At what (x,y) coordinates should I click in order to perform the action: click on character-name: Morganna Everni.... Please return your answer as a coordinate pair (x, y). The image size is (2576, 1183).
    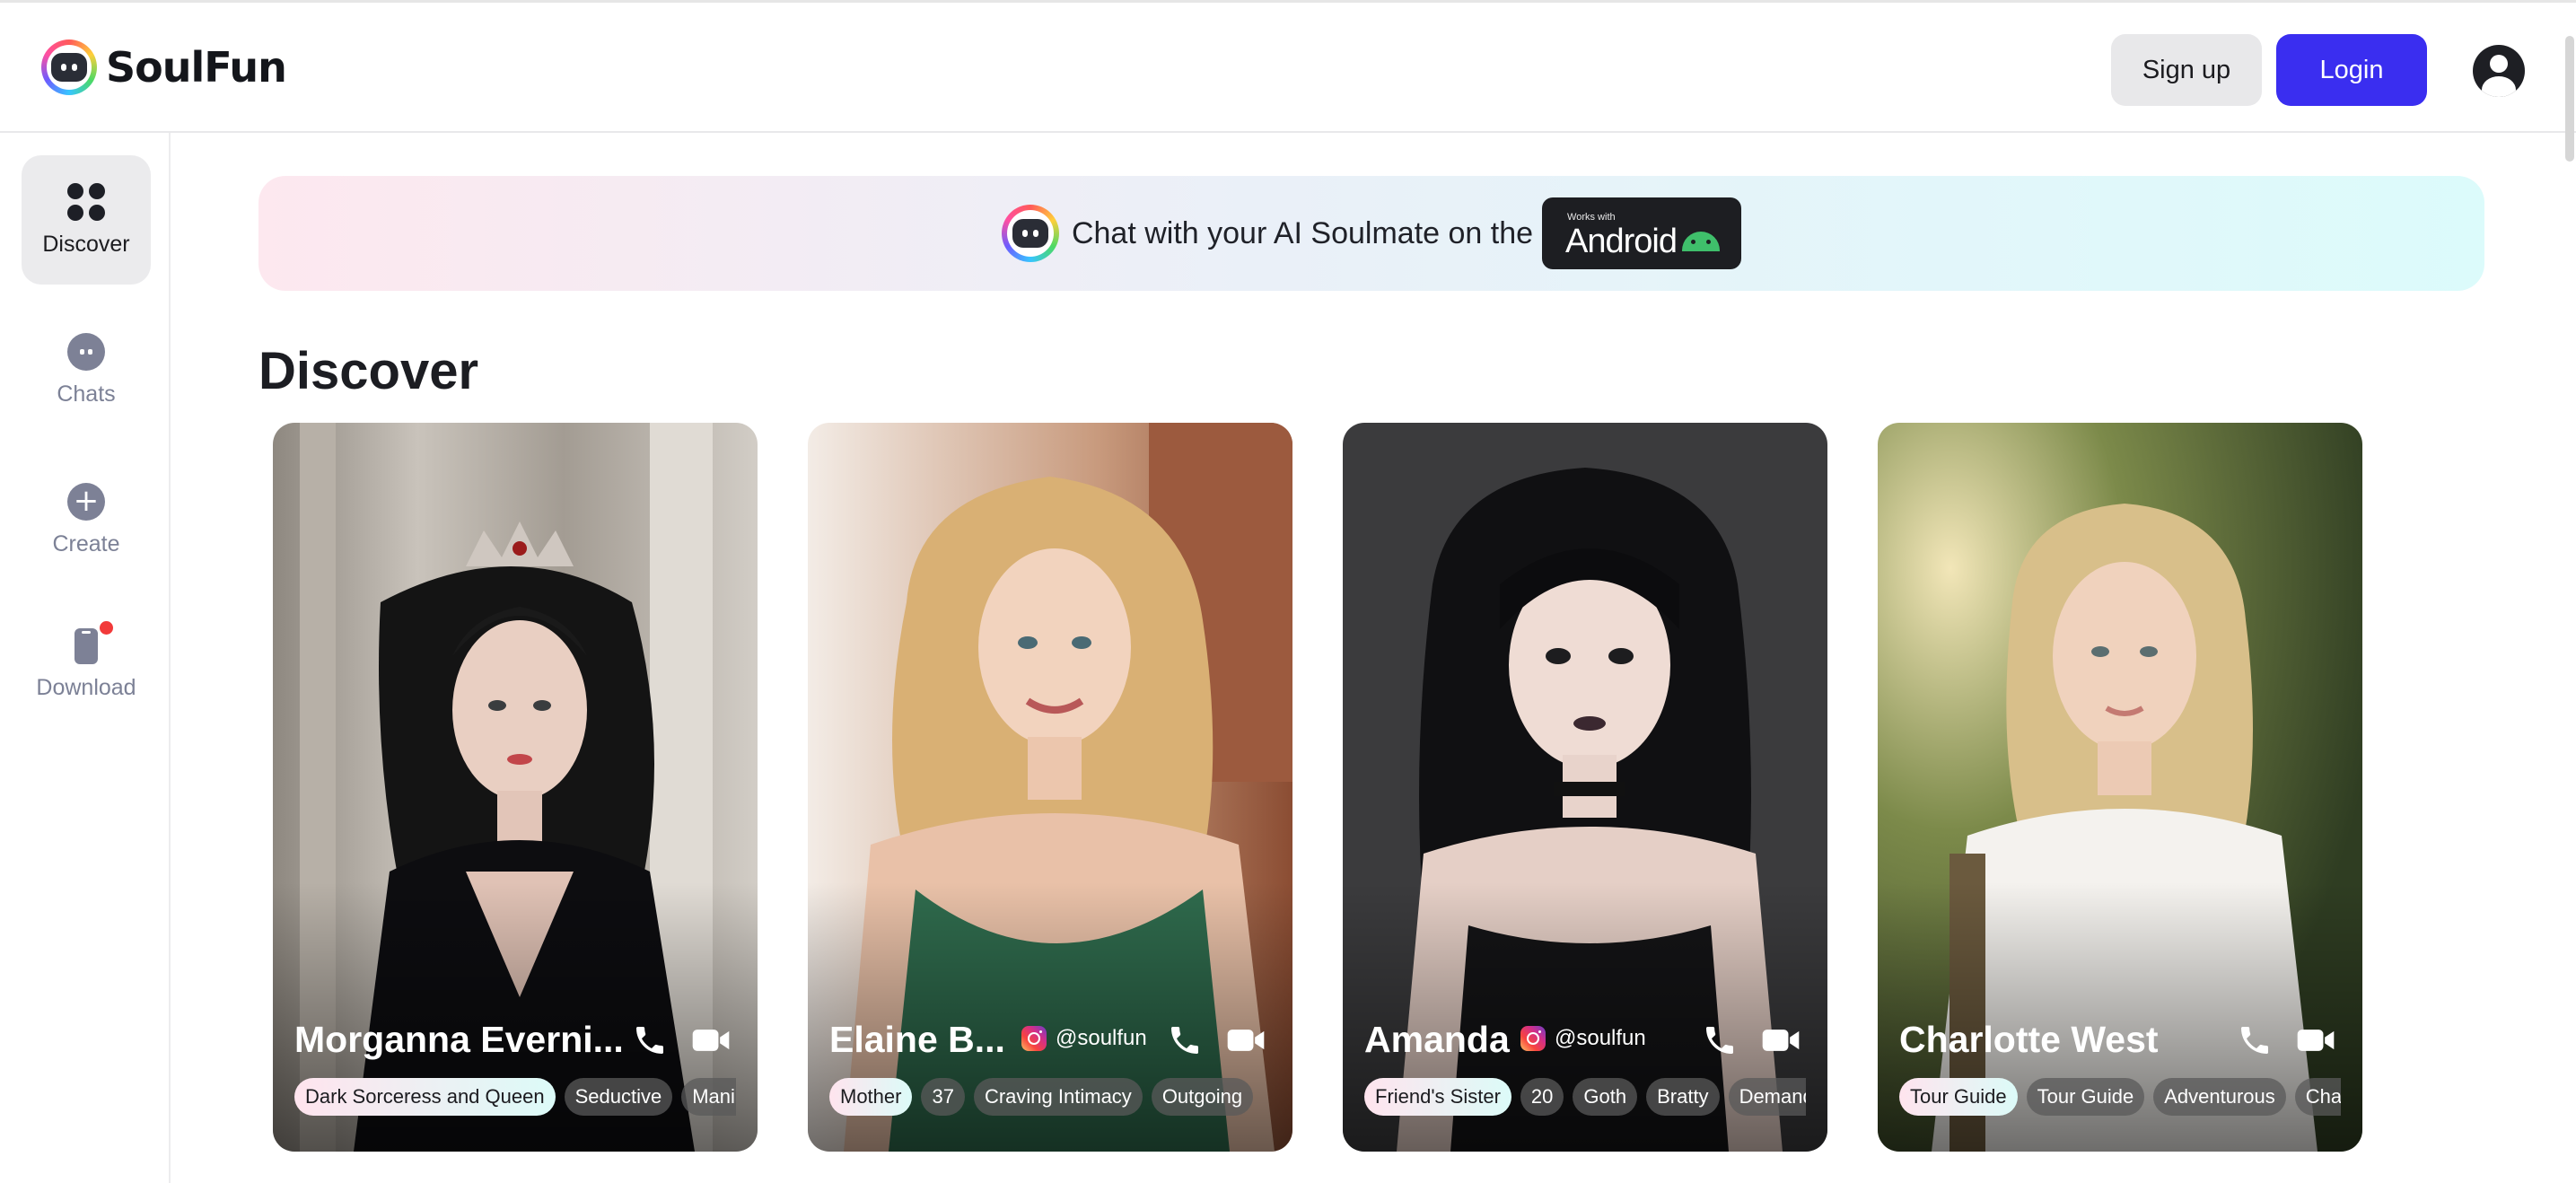
    Looking at the image, I should click on (459, 1040).